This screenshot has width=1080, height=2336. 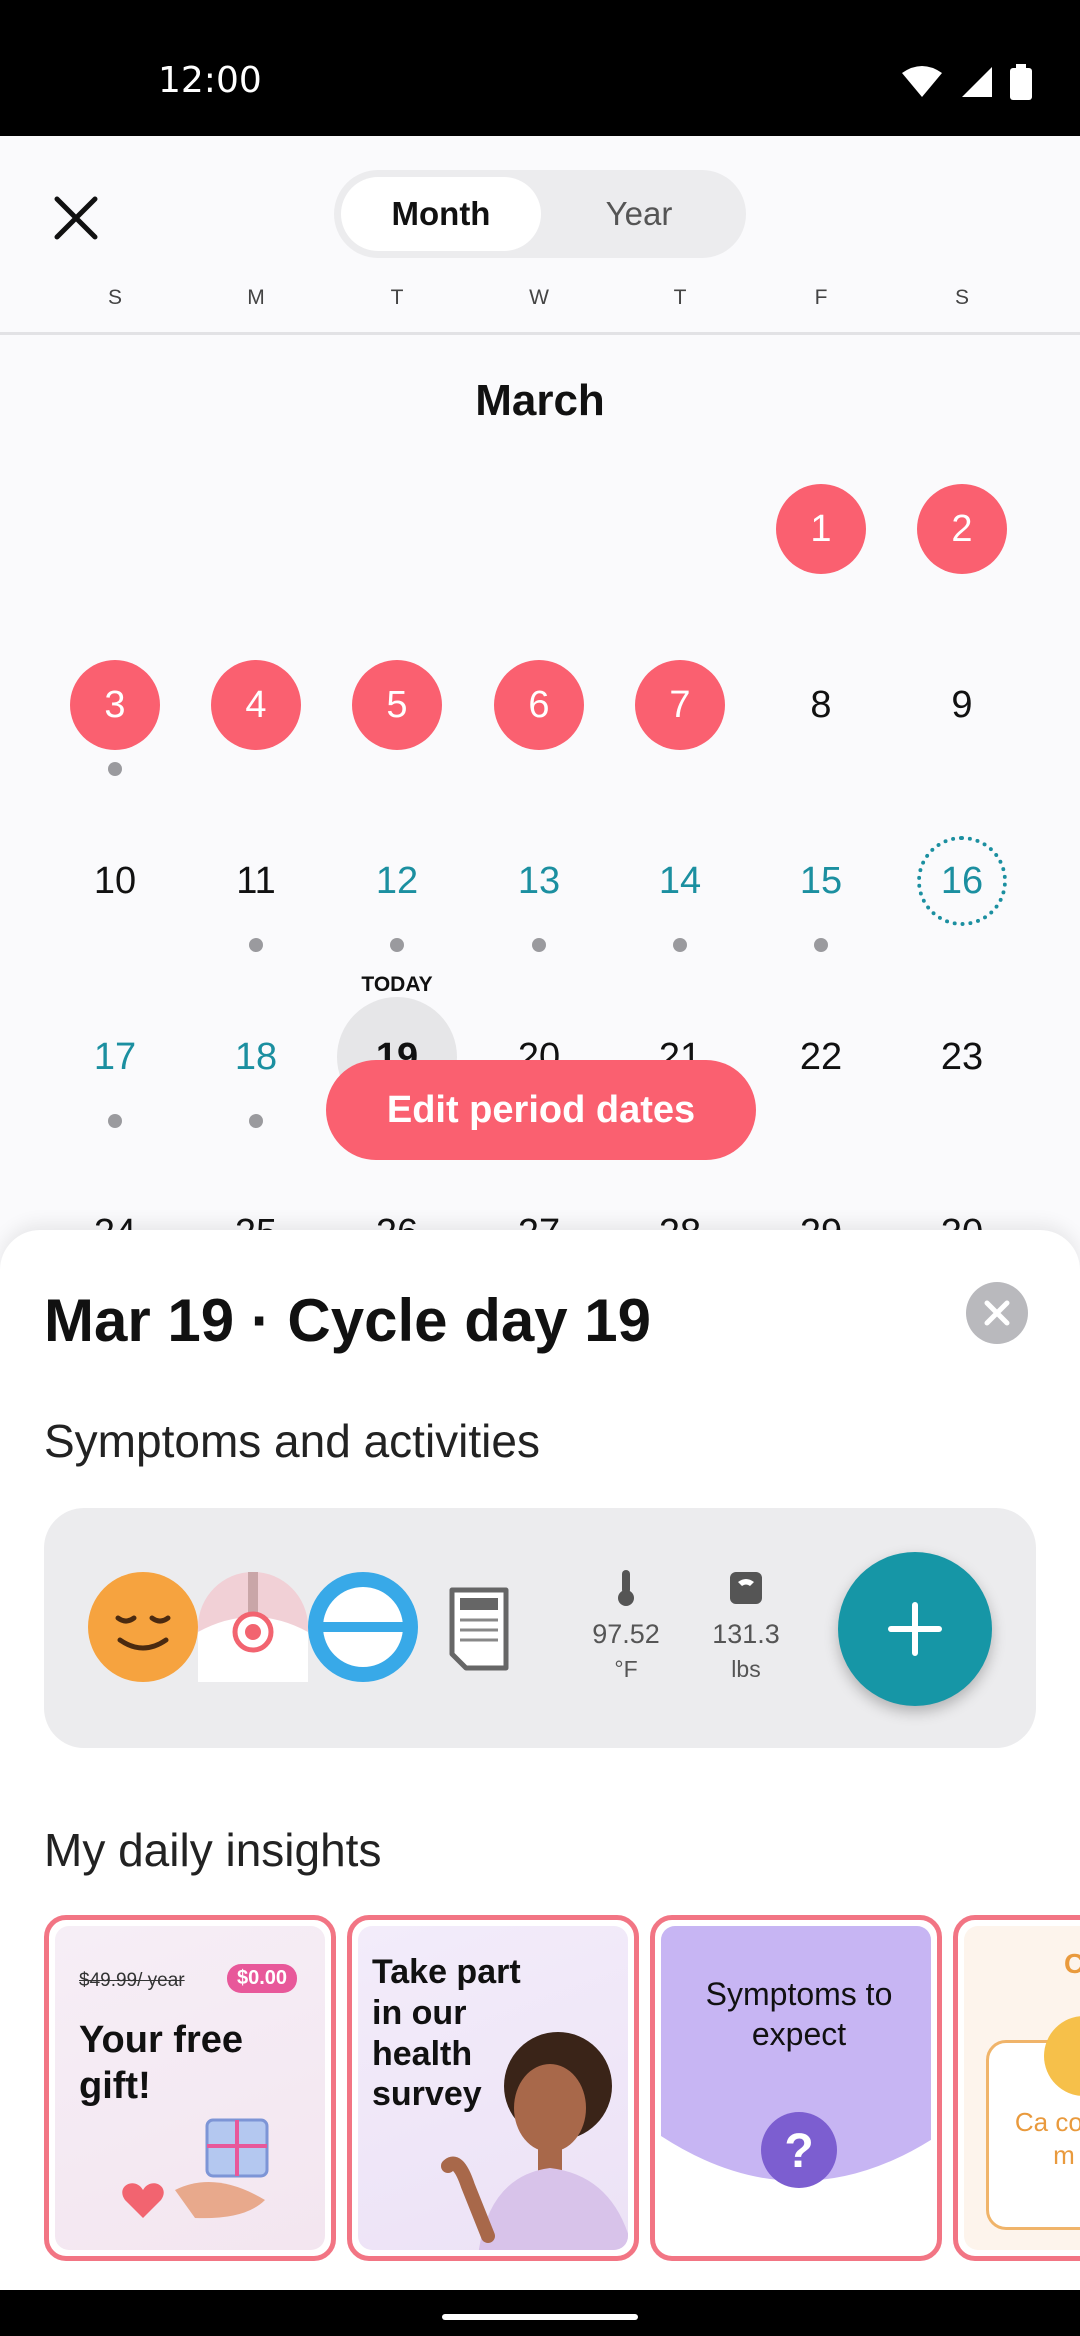 I want to click on insight-card-health-survey: Take part in our health survey, so click(x=493, y=2088).